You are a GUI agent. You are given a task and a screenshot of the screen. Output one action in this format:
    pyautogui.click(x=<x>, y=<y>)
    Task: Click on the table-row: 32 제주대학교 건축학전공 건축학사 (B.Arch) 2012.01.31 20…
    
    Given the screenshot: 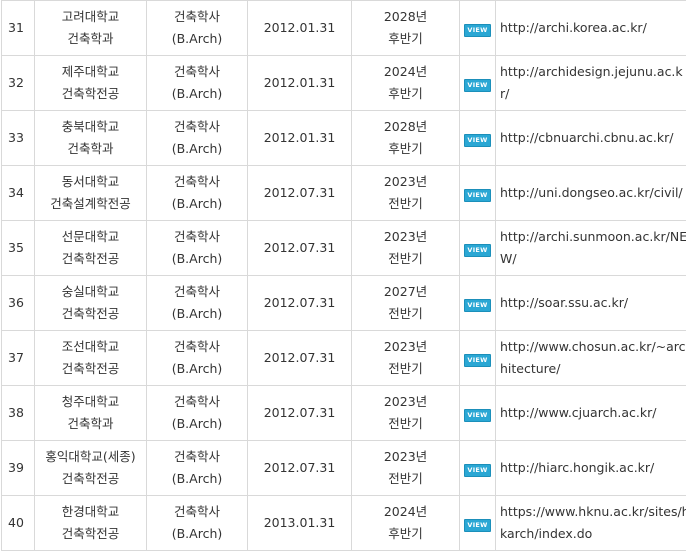 What is the action you would take?
    pyautogui.click(x=343, y=83)
    